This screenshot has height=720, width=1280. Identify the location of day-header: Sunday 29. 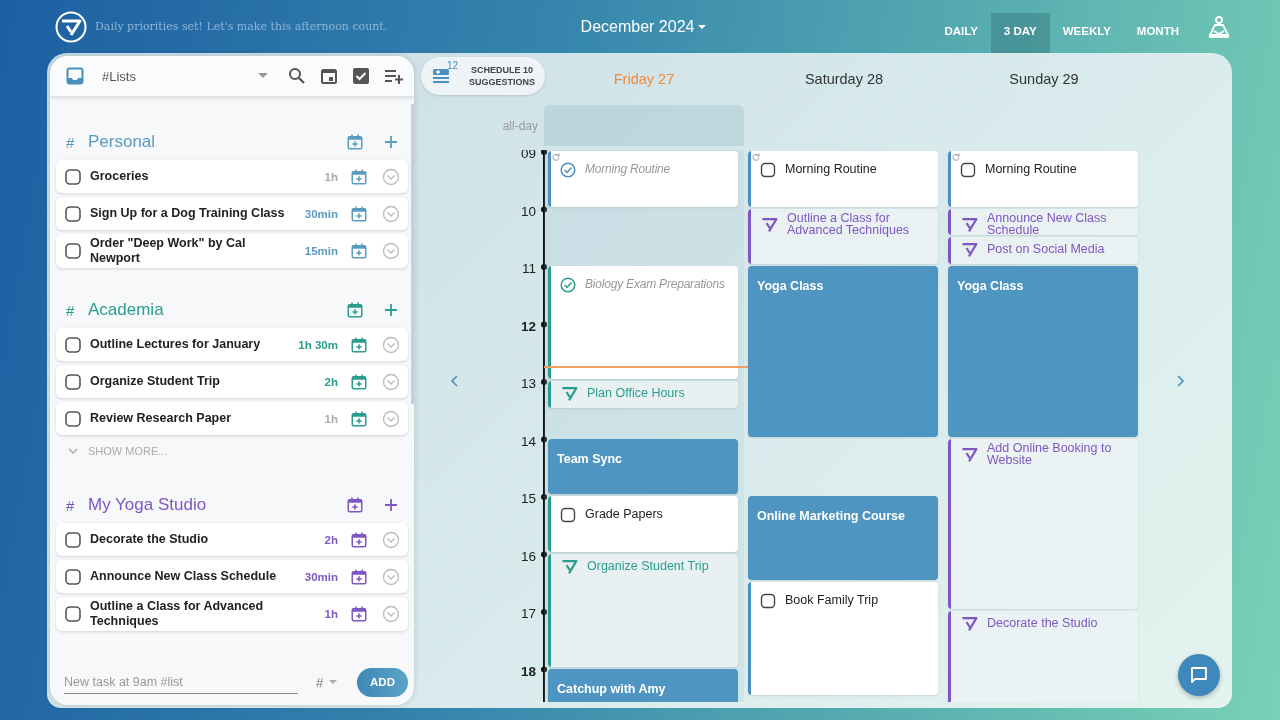
(1044, 79).